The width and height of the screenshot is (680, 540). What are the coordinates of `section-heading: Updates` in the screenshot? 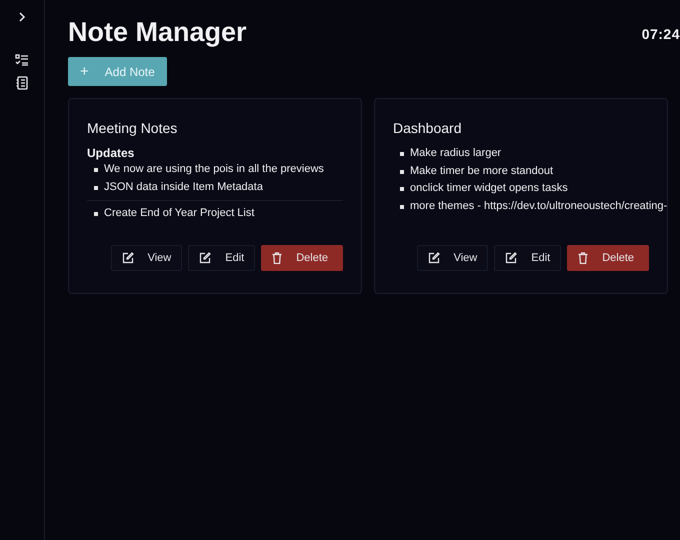 It's located at (111, 153).